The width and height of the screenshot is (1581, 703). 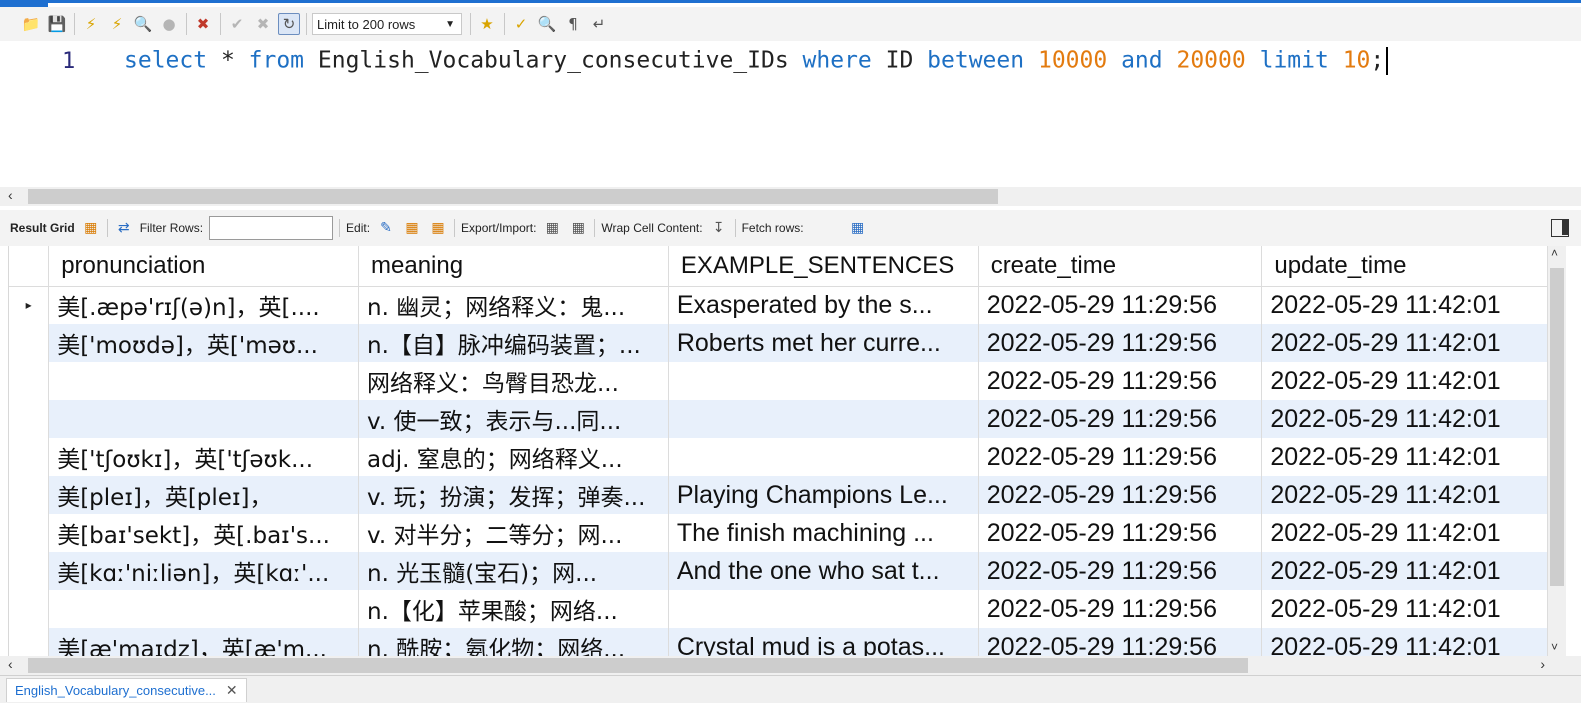 What do you see at coordinates (57, 24) in the screenshot?
I see `save-icon: 💾` at bounding box center [57, 24].